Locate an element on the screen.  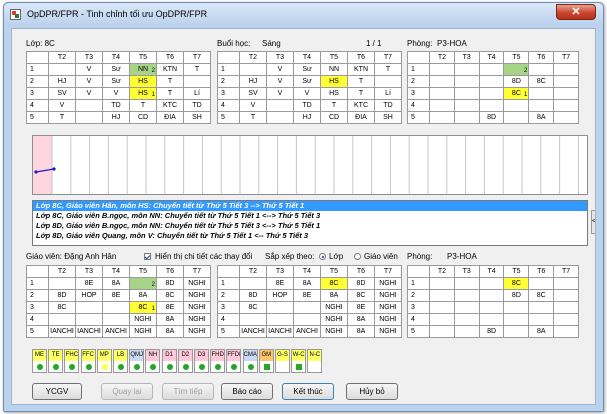
show-detail-checkbox is located at coordinates (147, 256).